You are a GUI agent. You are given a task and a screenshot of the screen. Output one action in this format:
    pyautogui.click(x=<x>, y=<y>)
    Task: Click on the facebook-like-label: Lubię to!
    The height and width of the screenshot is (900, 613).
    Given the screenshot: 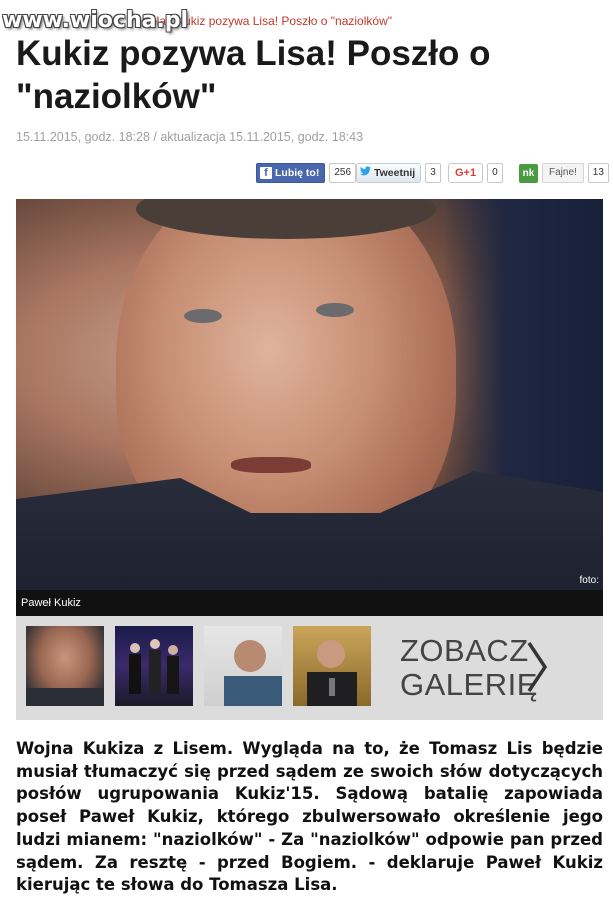 What is the action you would take?
    pyautogui.click(x=297, y=173)
    